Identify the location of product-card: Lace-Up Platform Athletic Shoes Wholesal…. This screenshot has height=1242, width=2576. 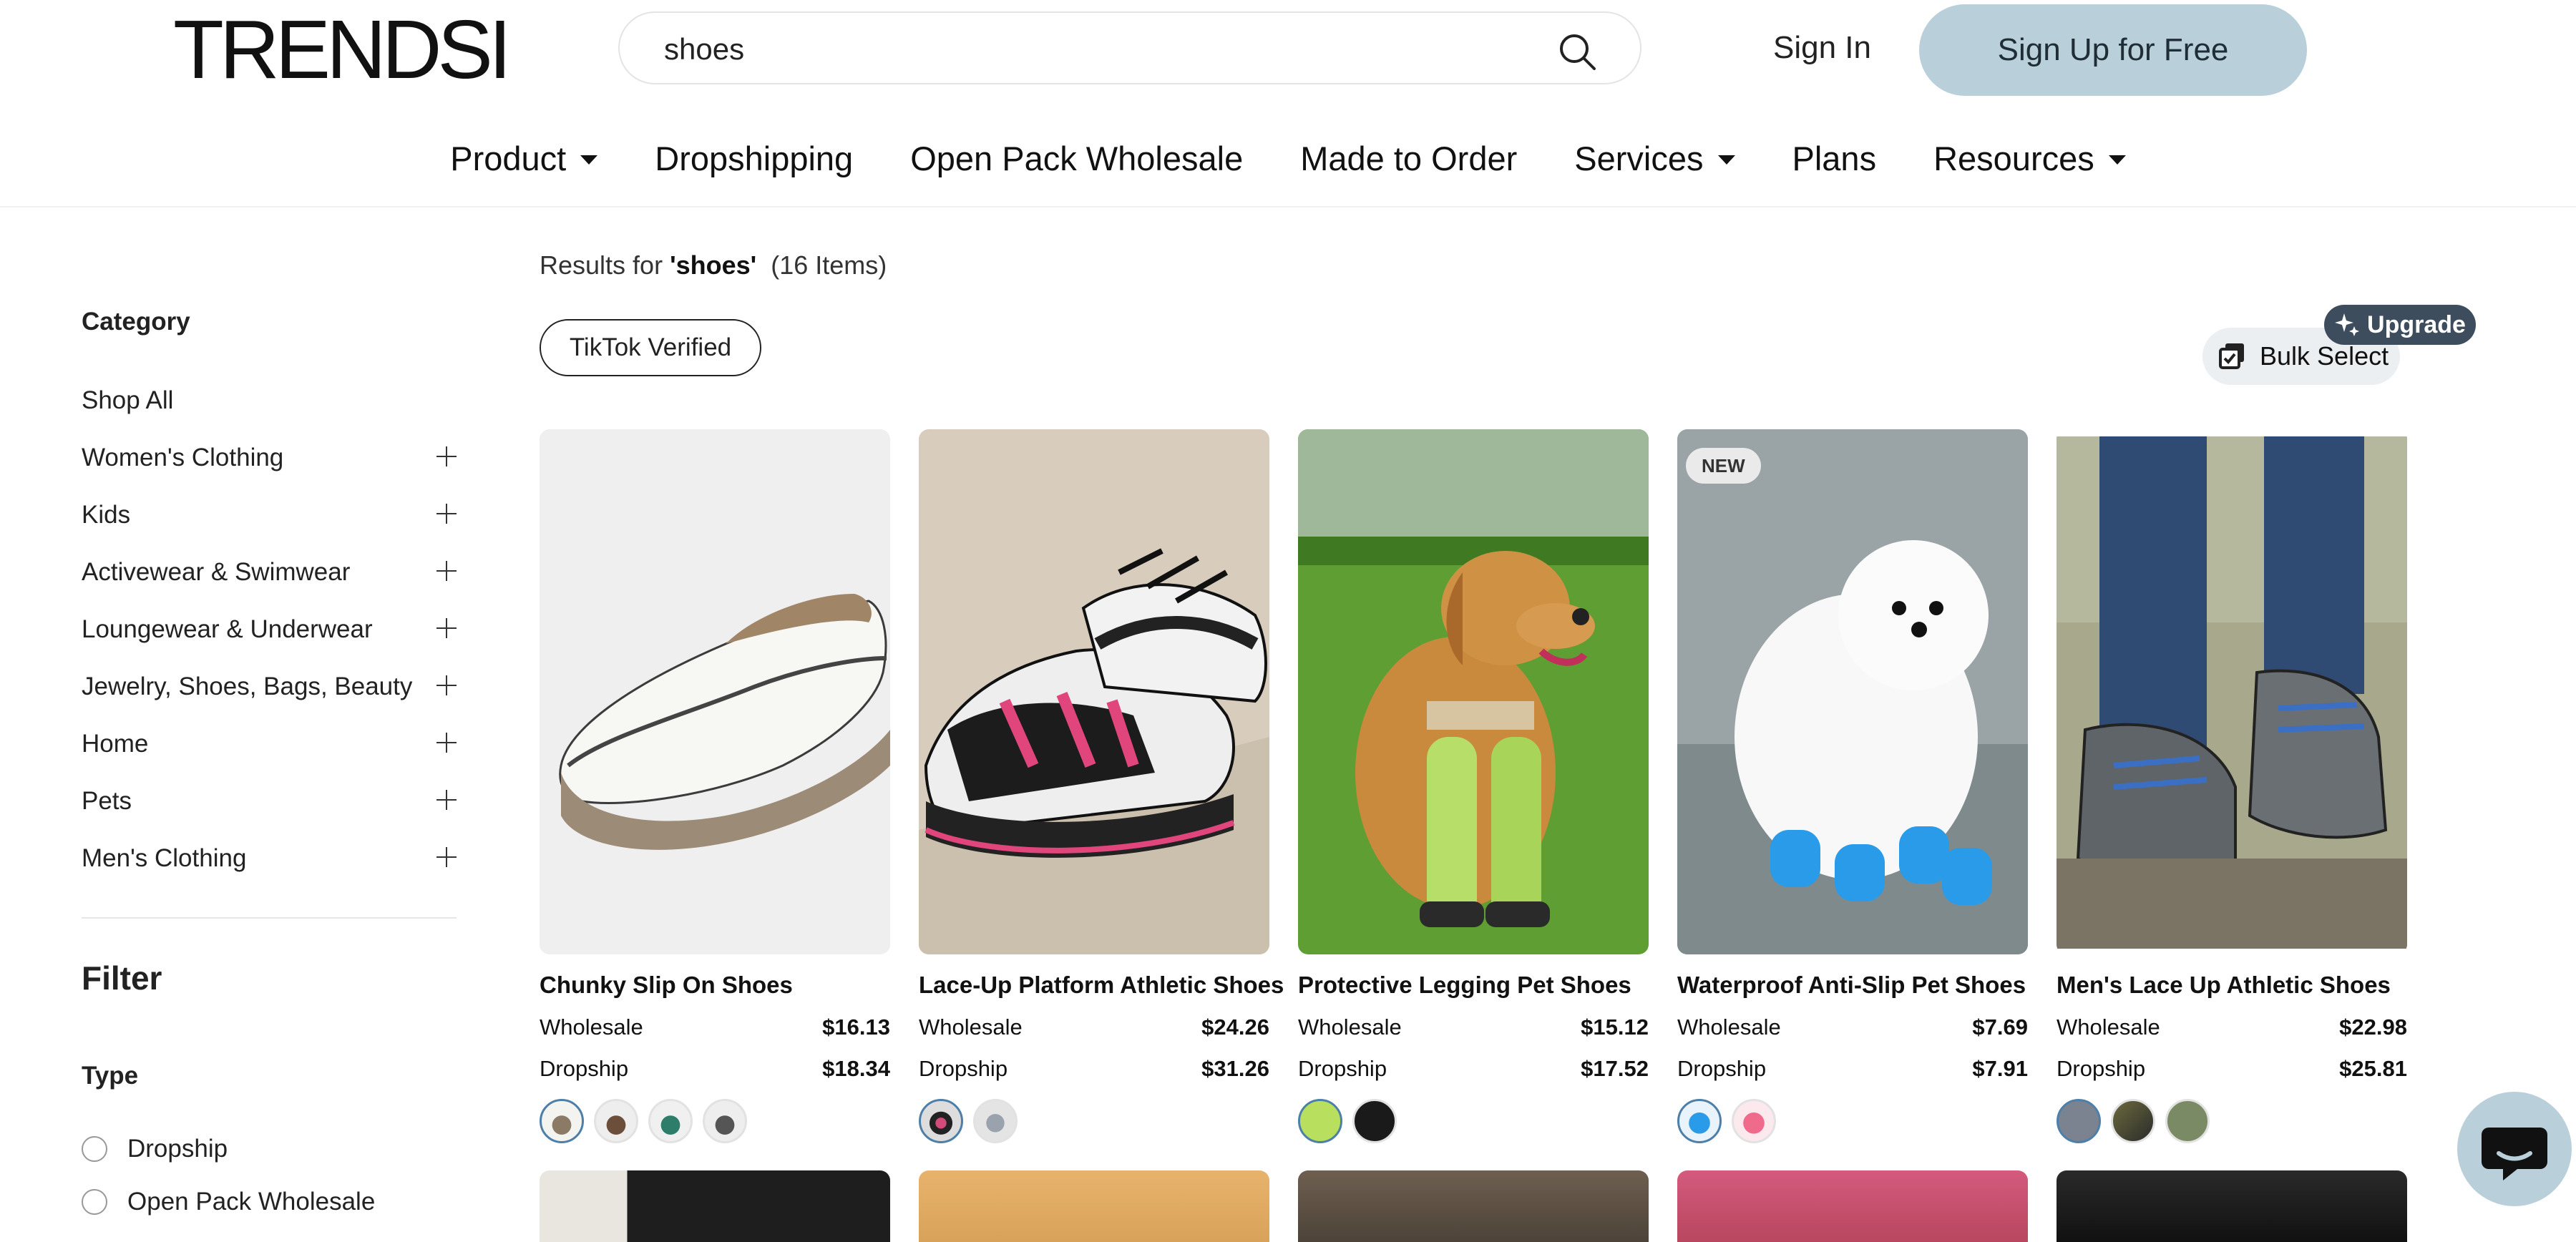
(1101, 786).